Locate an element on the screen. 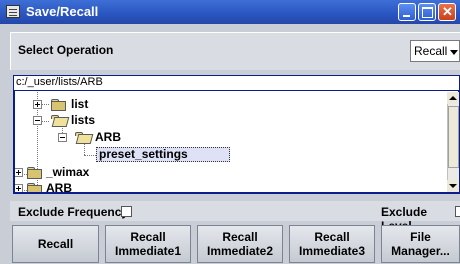  recall-button: Recall is located at coordinates (55, 244).